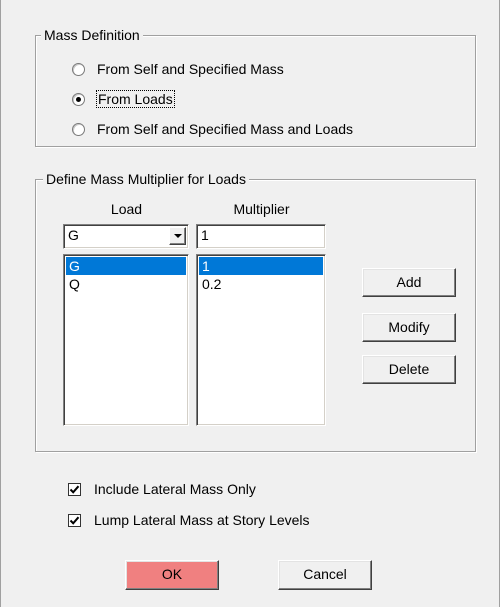  I want to click on radio-from-self-specified-and-loads: From Self and Specified Mass and Loads, so click(212, 129).